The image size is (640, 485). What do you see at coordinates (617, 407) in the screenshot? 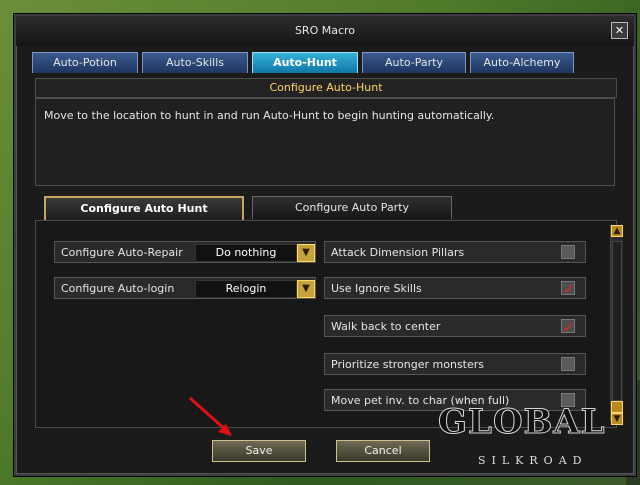
I see `scroll-thumb-icon` at bounding box center [617, 407].